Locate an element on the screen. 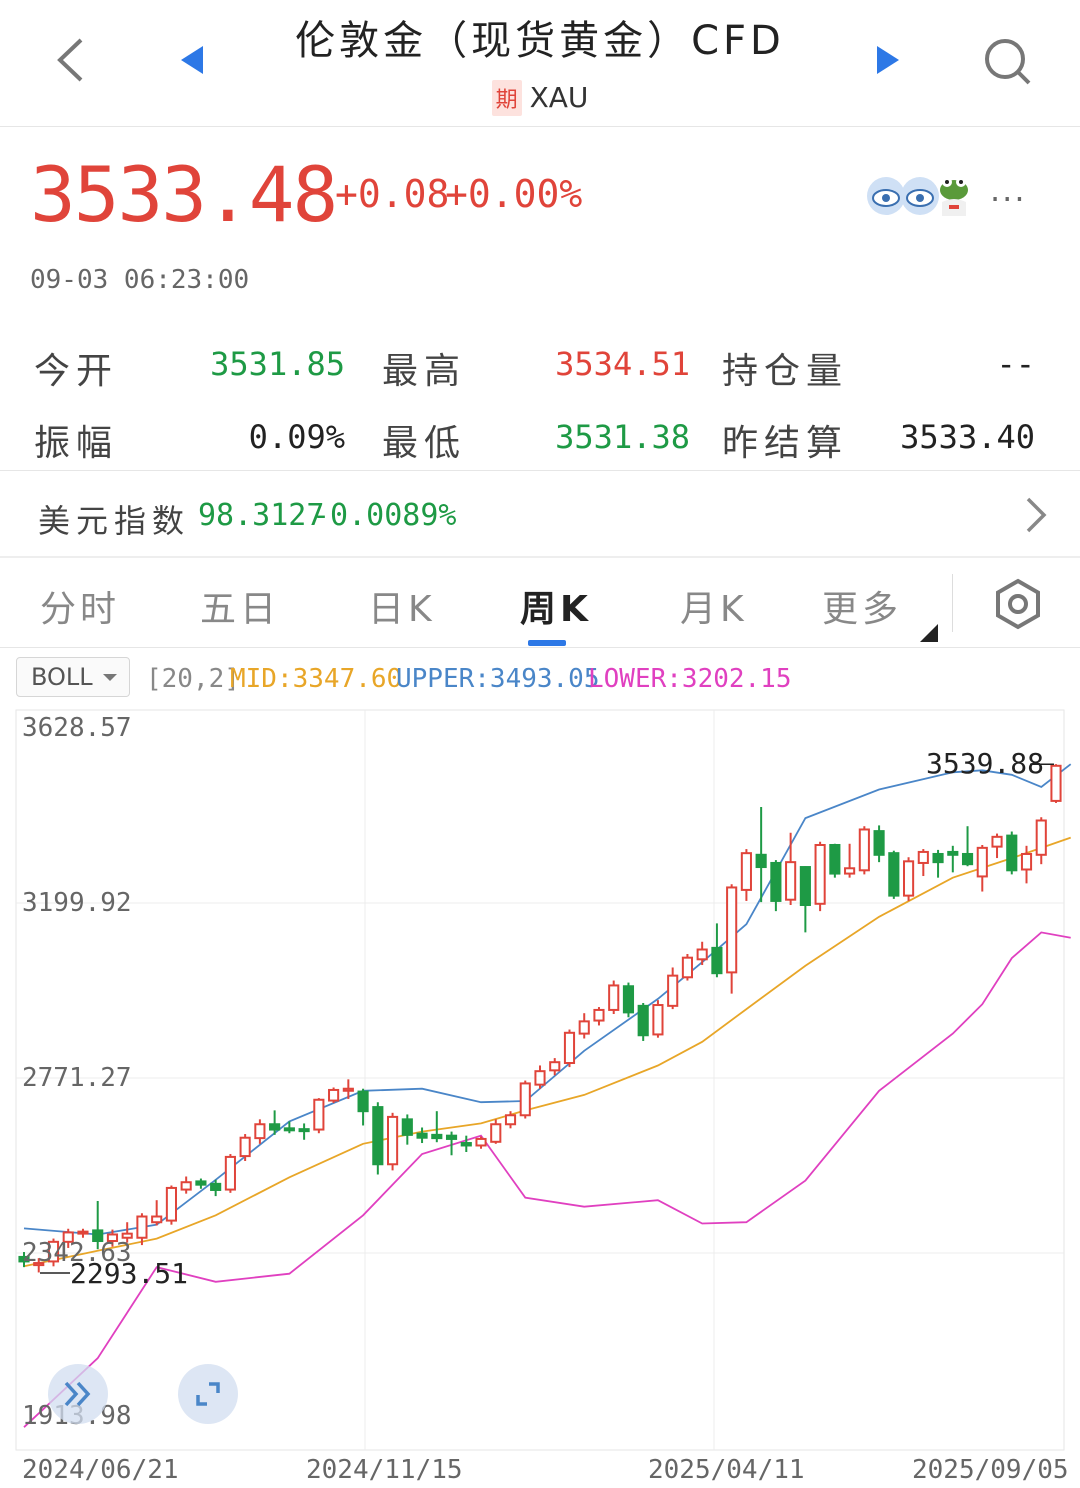  boll-lower: LOWER:3202.15 is located at coordinates (690, 679).